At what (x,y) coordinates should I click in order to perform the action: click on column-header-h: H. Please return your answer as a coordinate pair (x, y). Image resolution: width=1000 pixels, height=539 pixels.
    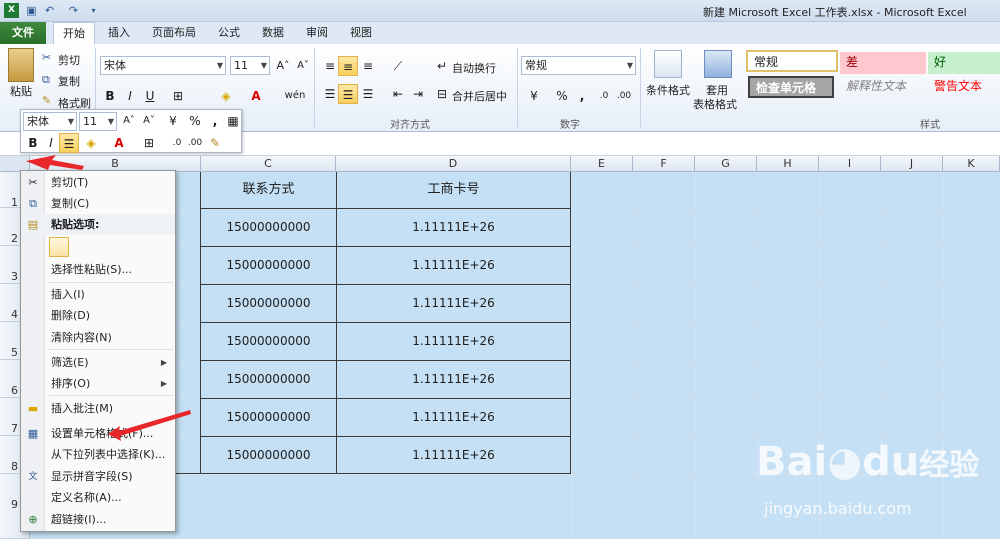
    Looking at the image, I should click on (788, 164).